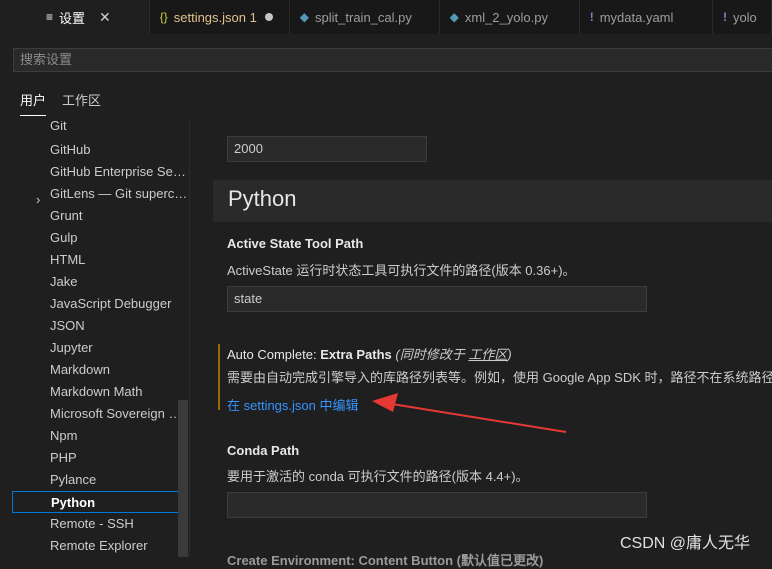 The image size is (772, 569). Describe the element at coordinates (263, 450) in the screenshot. I see `setting-label-conda-path: Conda Path` at that location.